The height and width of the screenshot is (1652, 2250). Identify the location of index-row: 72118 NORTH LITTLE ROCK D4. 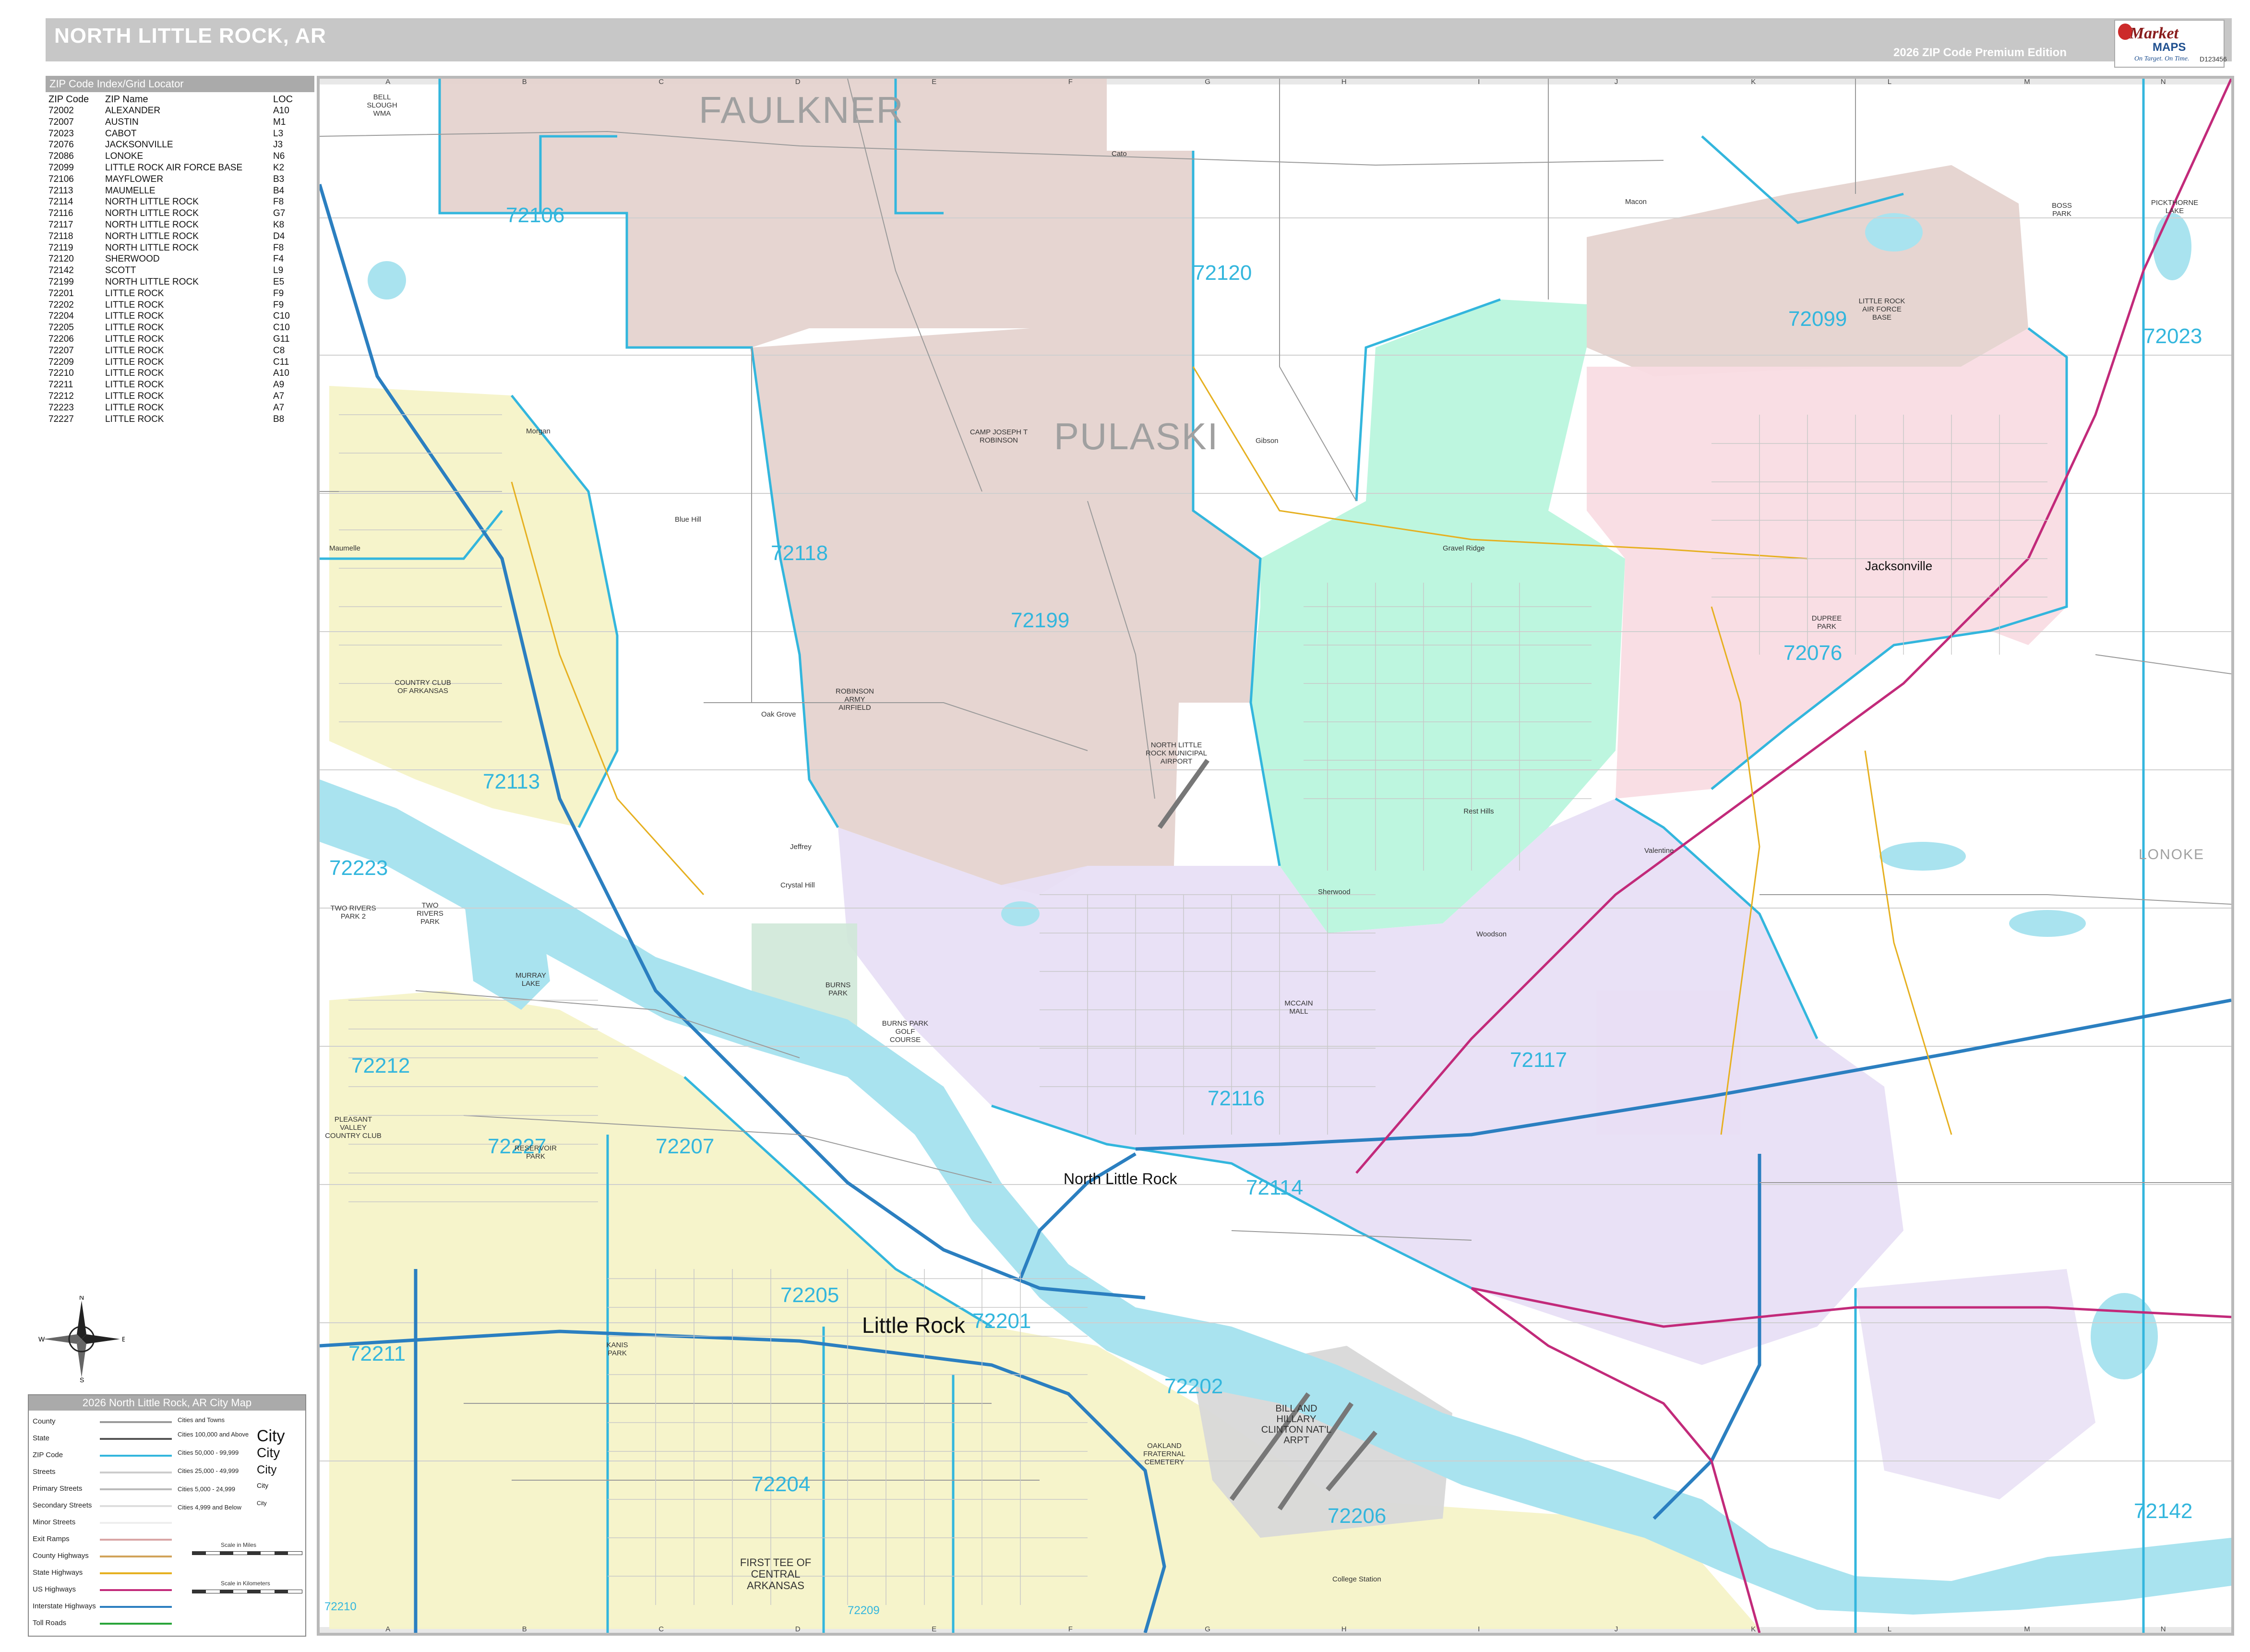
(180, 237).